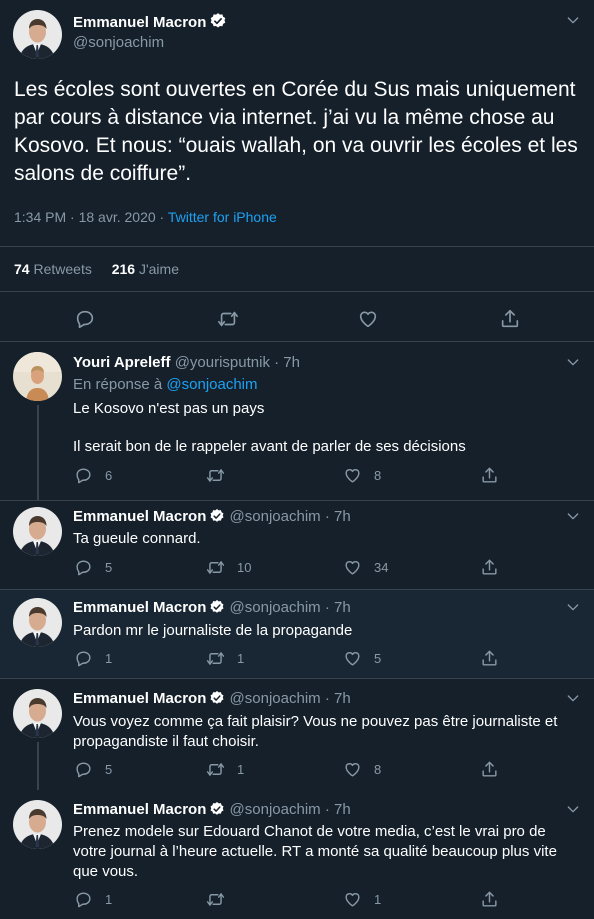 This screenshot has height=919, width=594. Describe the element at coordinates (122, 362) in the screenshot. I see `author-name: Youri Apreleff` at that location.